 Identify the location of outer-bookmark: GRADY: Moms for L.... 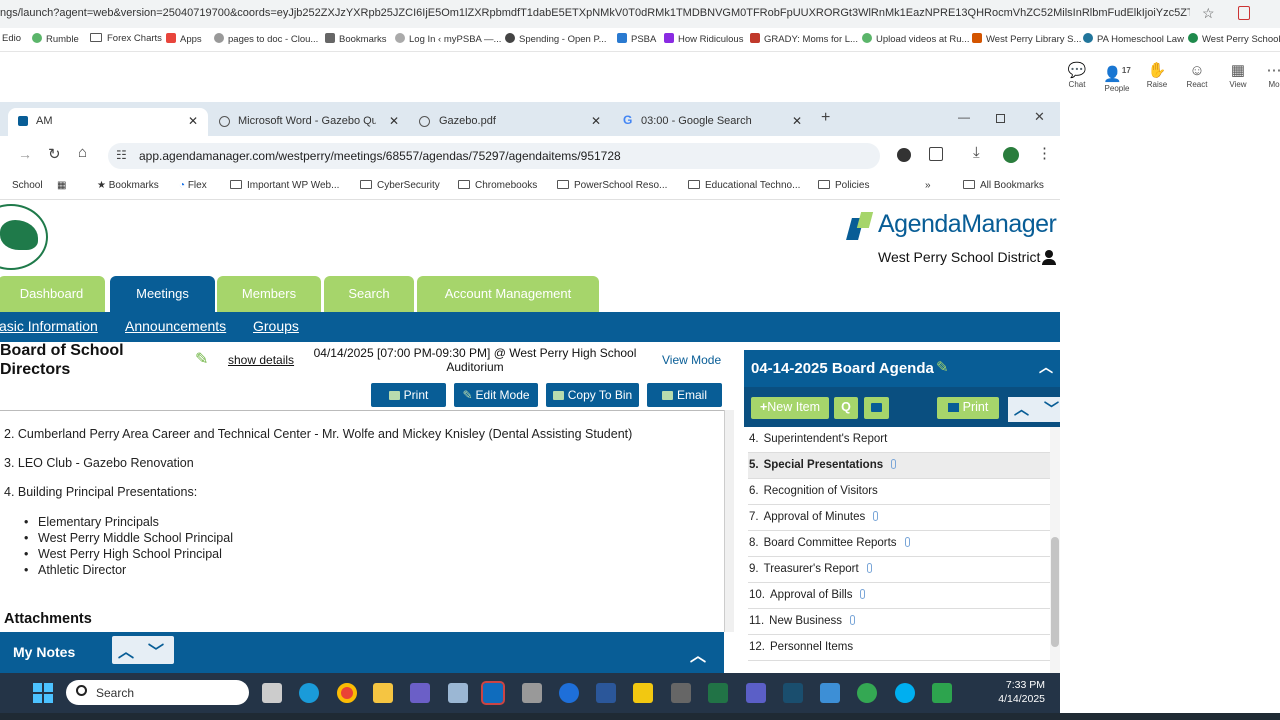
(804, 39).